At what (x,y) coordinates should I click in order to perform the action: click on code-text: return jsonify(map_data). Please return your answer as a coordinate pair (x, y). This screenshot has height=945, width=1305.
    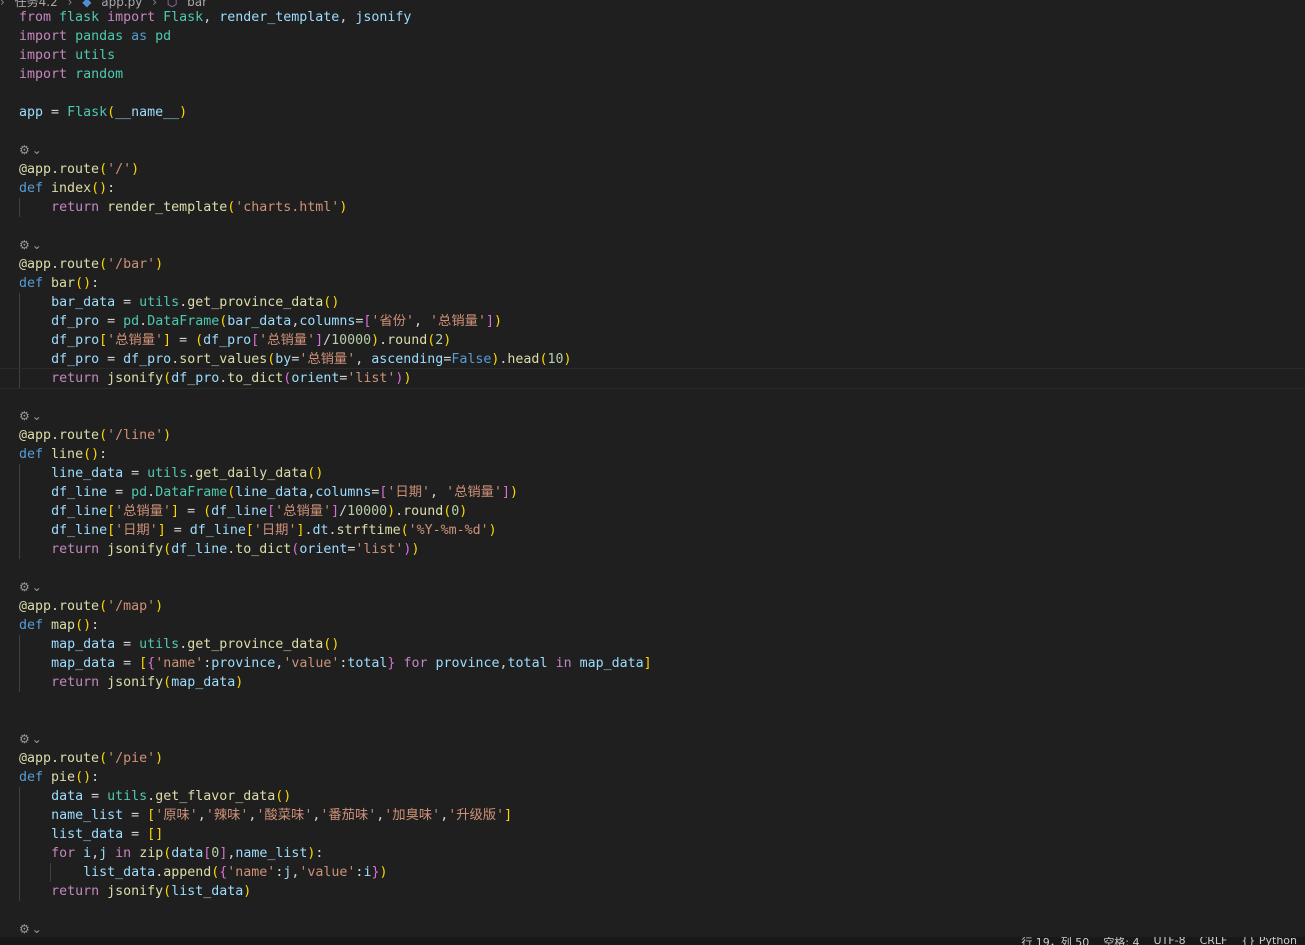
    Looking at the image, I should click on (147, 682).